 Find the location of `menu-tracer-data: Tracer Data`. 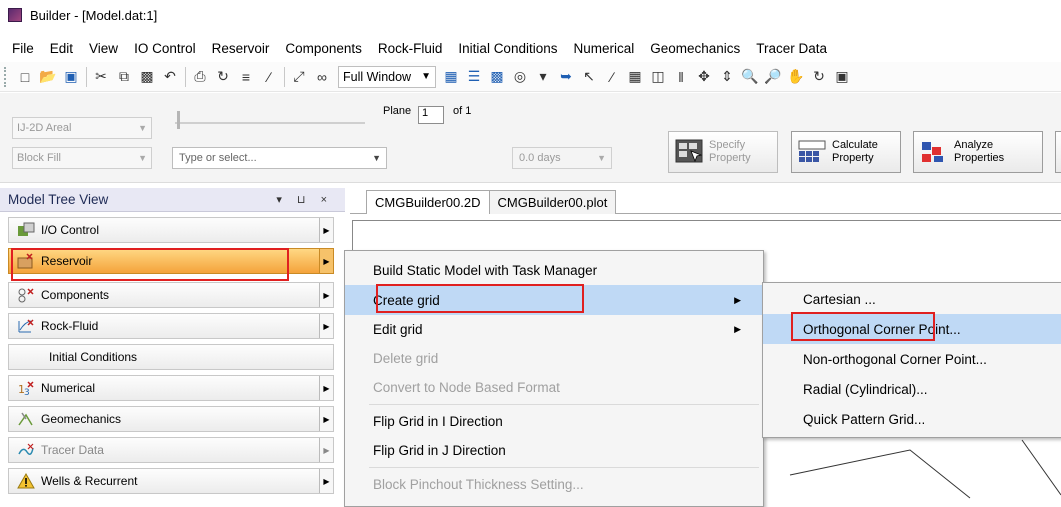

menu-tracer-data: Tracer Data is located at coordinates (791, 48).